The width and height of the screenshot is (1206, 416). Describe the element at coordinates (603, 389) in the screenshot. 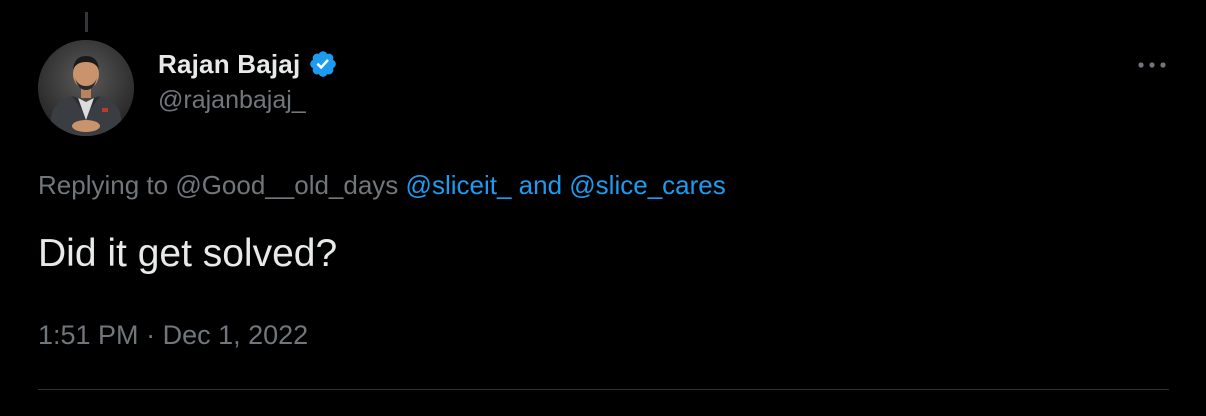

I see `divider` at that location.